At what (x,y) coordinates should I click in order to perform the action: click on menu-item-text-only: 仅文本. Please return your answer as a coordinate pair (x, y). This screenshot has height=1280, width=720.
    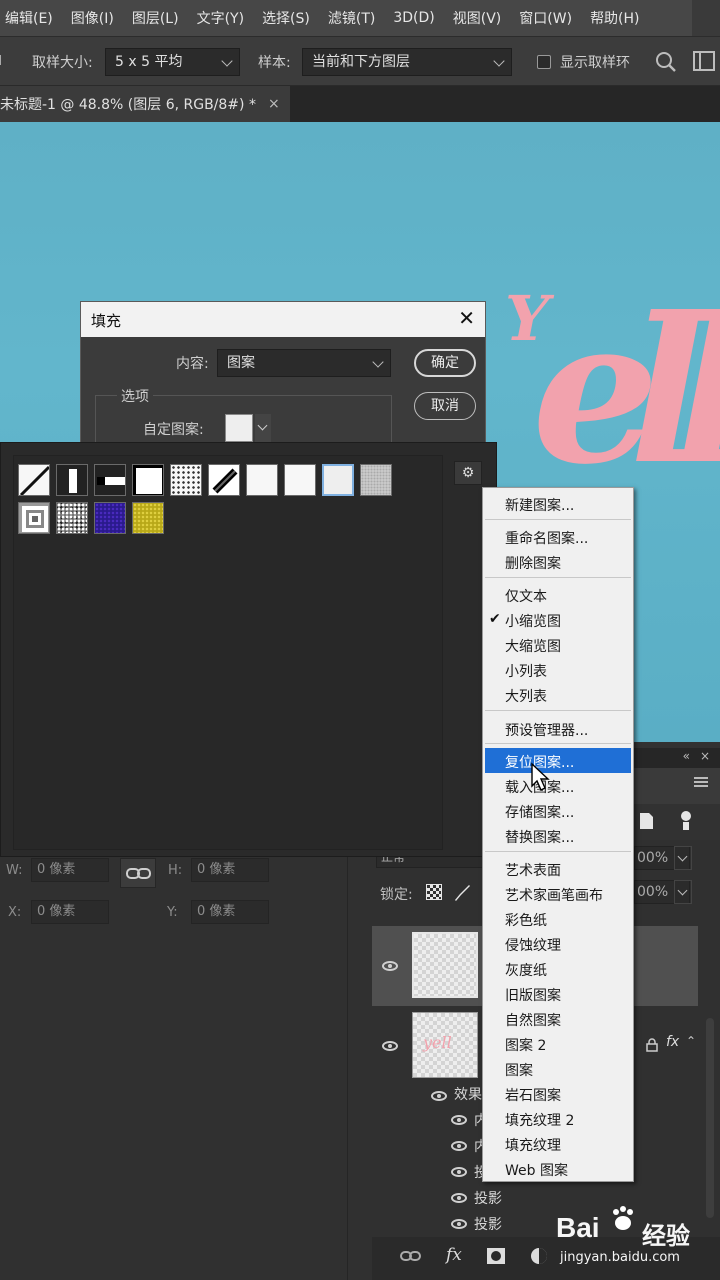
    Looking at the image, I should click on (526, 596).